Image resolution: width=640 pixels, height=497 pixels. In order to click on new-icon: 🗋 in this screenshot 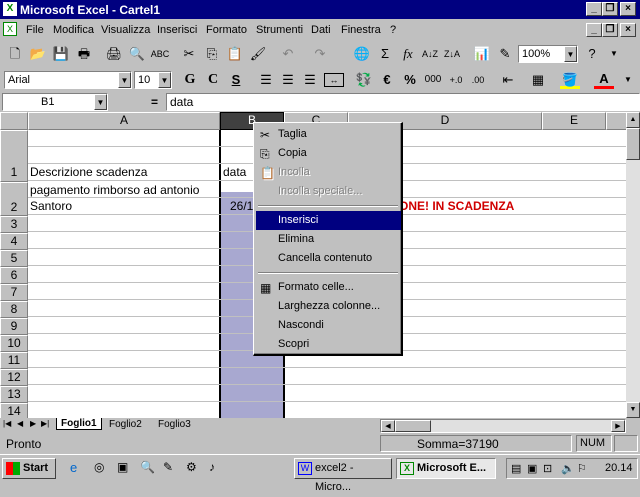, I will do `click(15, 54)`.